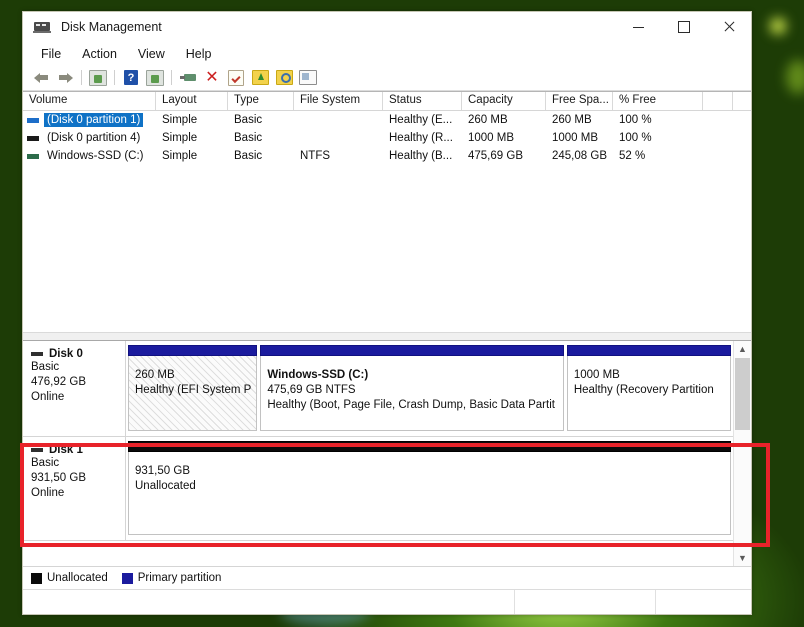 The width and height of the screenshot is (804, 627). What do you see at coordinates (269, 602) in the screenshot?
I see `status-pane-main` at bounding box center [269, 602].